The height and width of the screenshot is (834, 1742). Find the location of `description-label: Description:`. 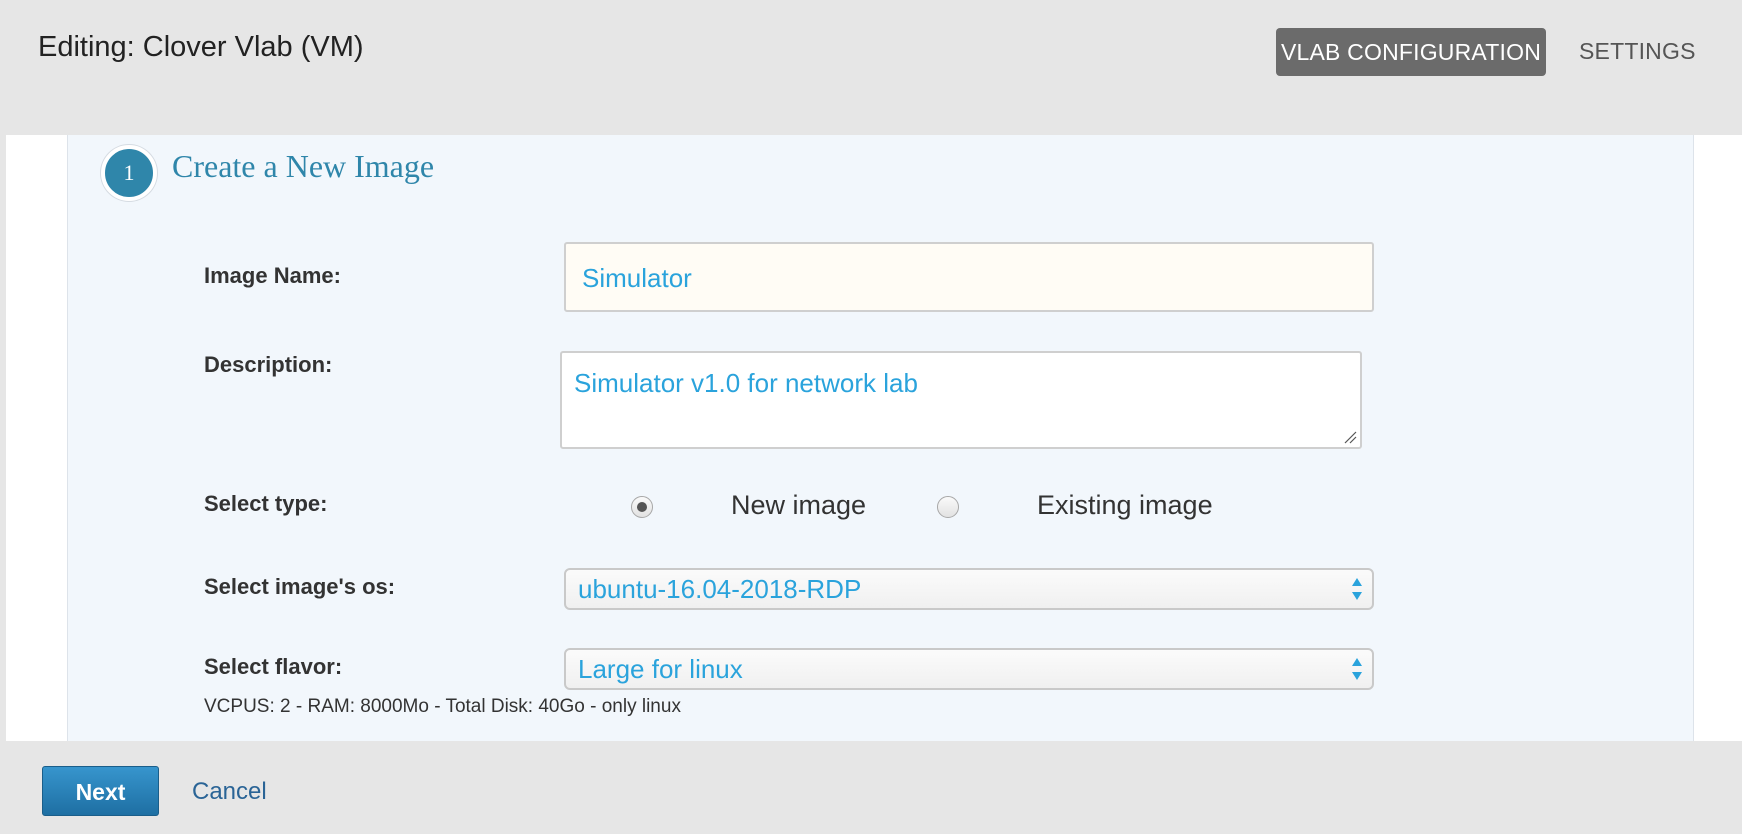

description-label: Description: is located at coordinates (268, 364).